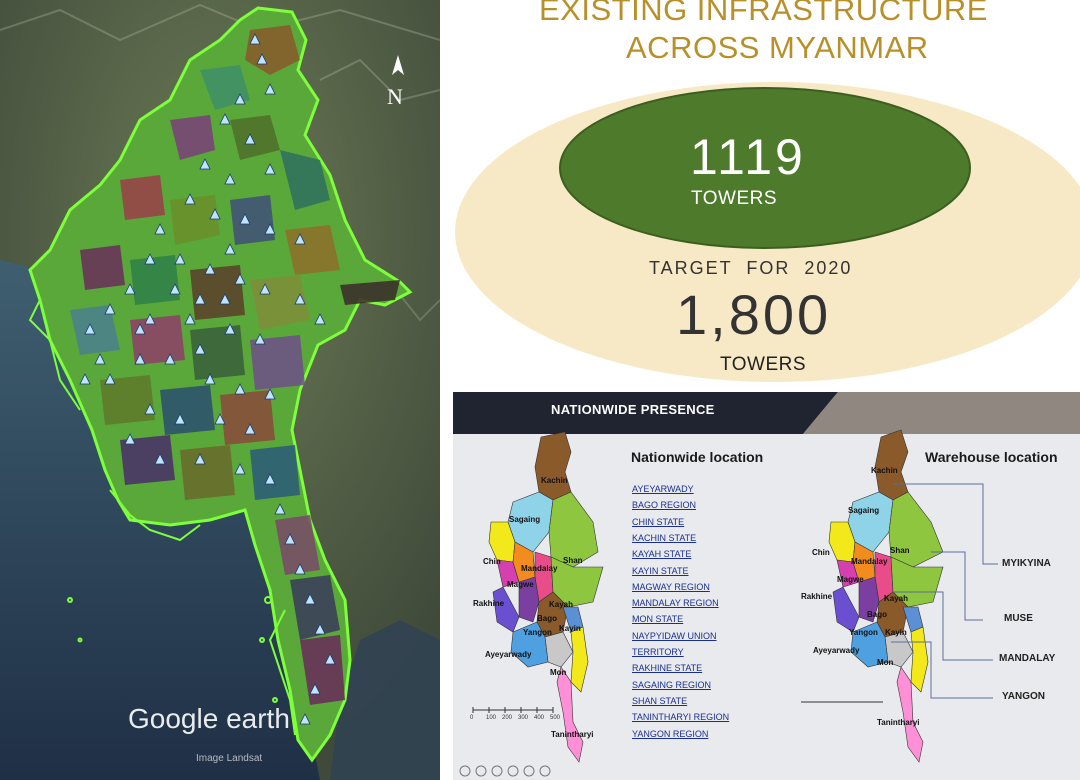 The width and height of the screenshot is (1080, 780). I want to click on map-label-kayah: Kayah, so click(561, 604).